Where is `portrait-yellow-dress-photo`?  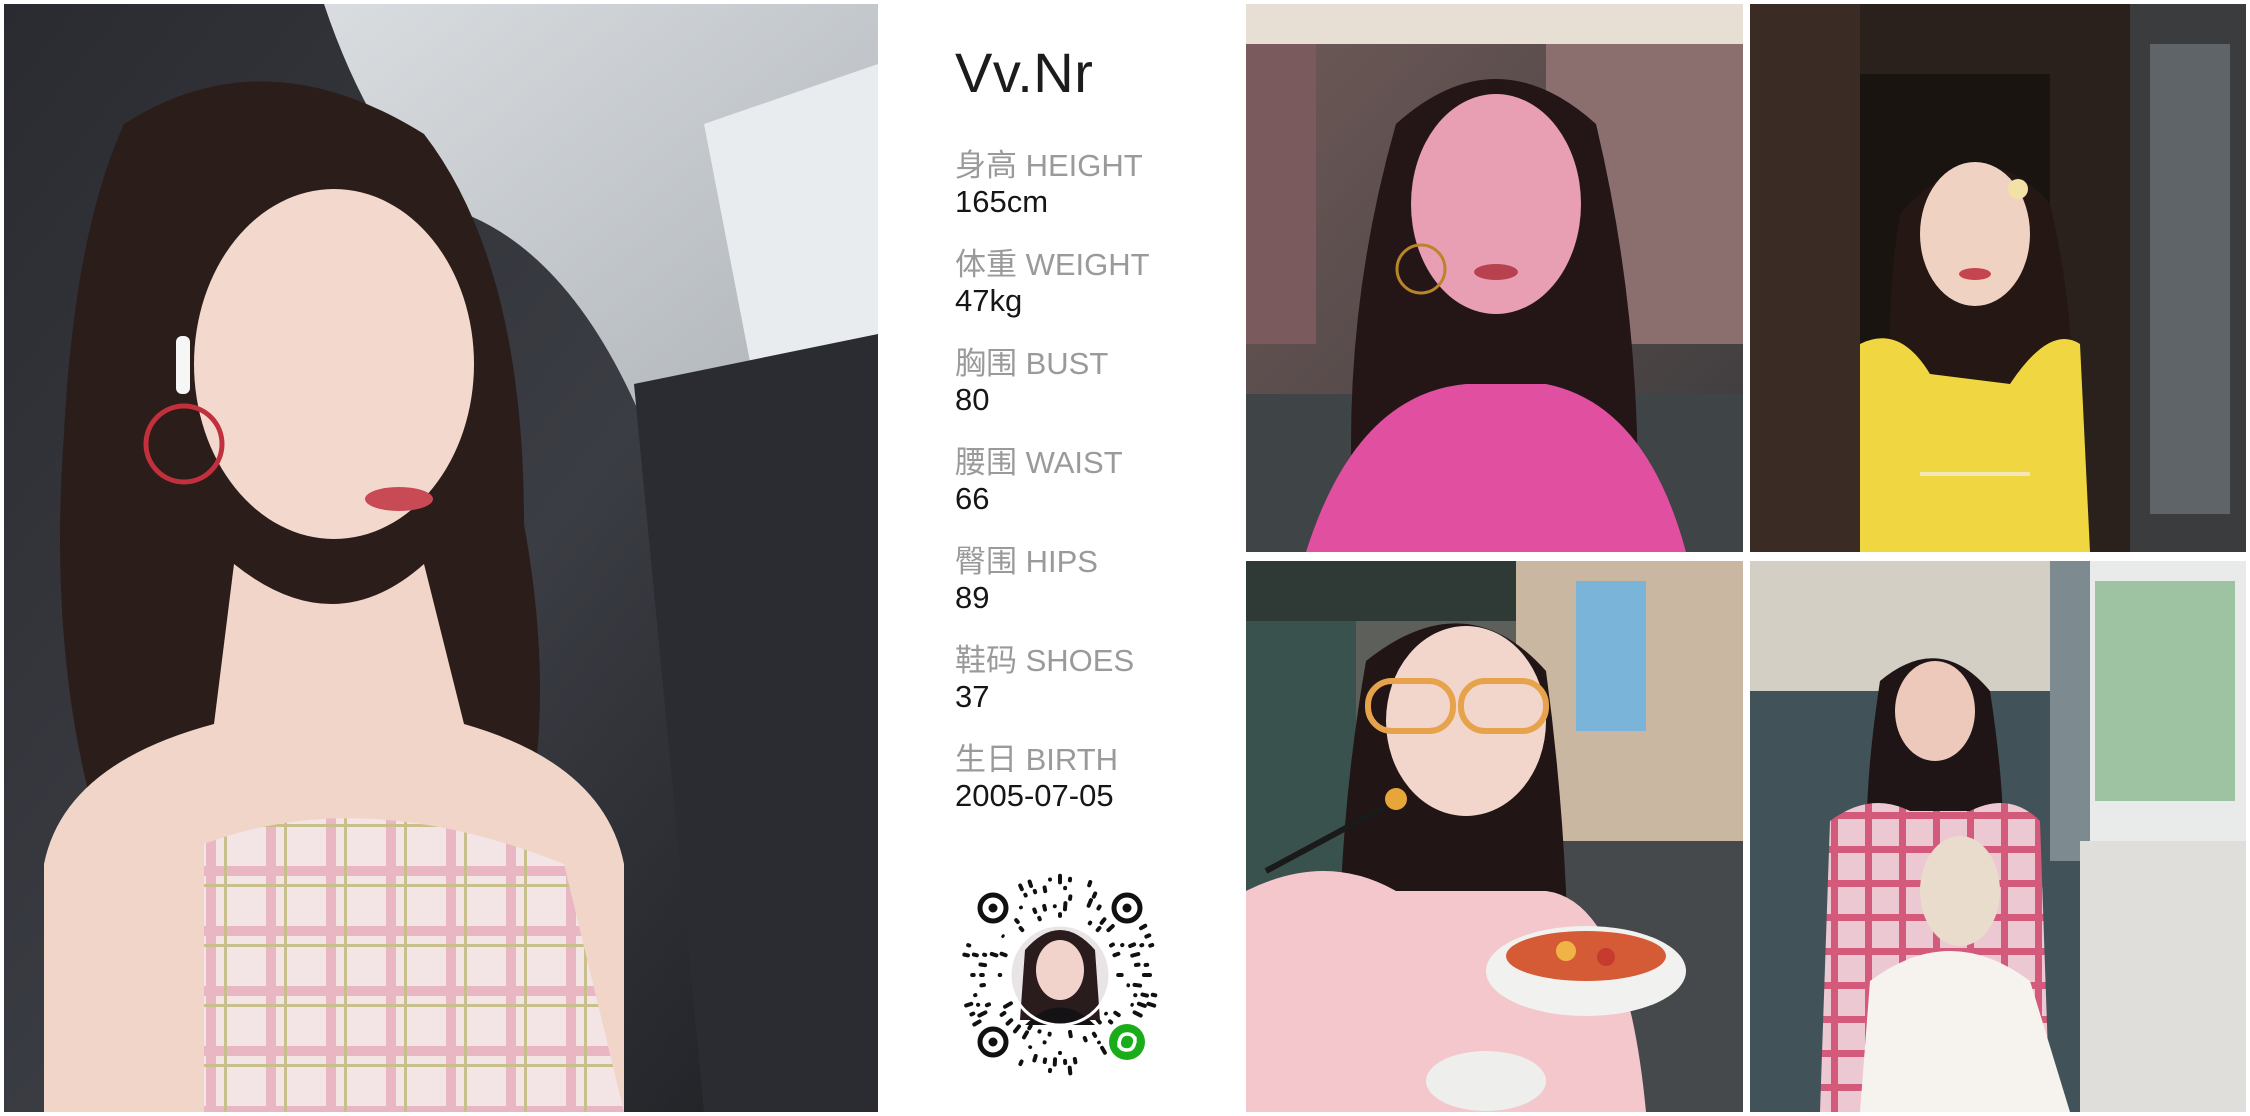 portrait-yellow-dress-photo is located at coordinates (1998, 278).